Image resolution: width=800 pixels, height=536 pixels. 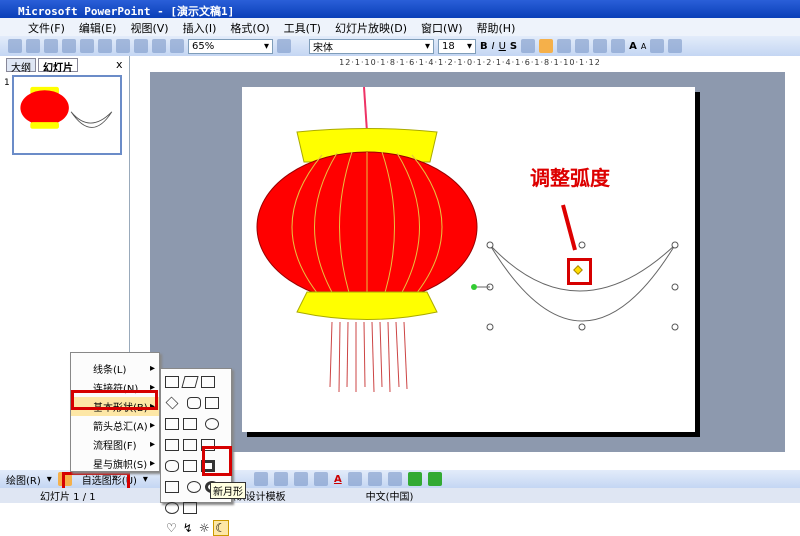 What do you see at coordinates (300, 479) in the screenshot?
I see `fill-color-icon` at bounding box center [300, 479].